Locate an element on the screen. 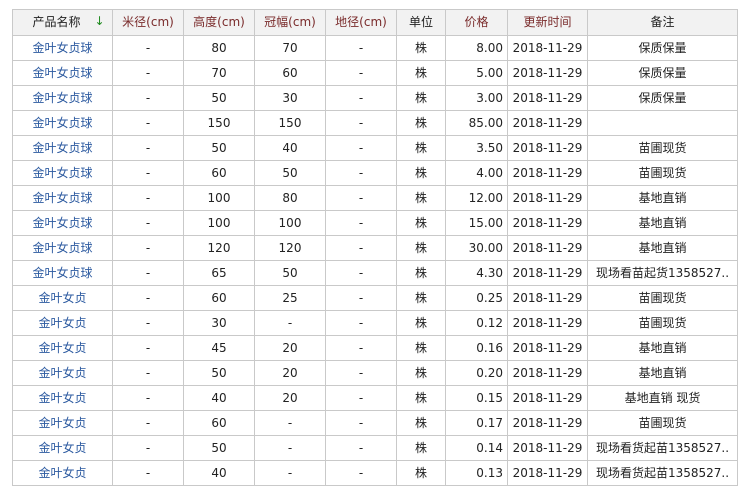  price-cell: 0.17 is located at coordinates (476, 423).